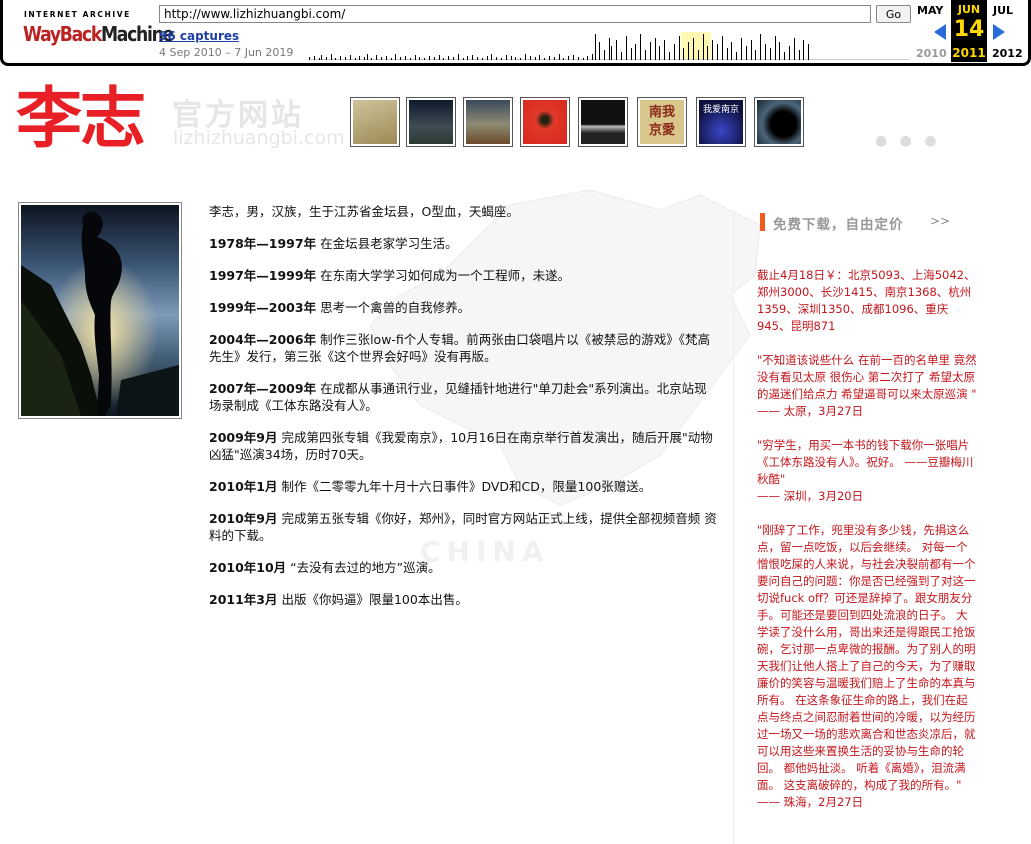 The width and height of the screenshot is (1031, 844). Describe the element at coordinates (338, 599) in the screenshot. I see `bio-entry: 2011年3月 出版《你妈逼》限量100本出售。` at that location.